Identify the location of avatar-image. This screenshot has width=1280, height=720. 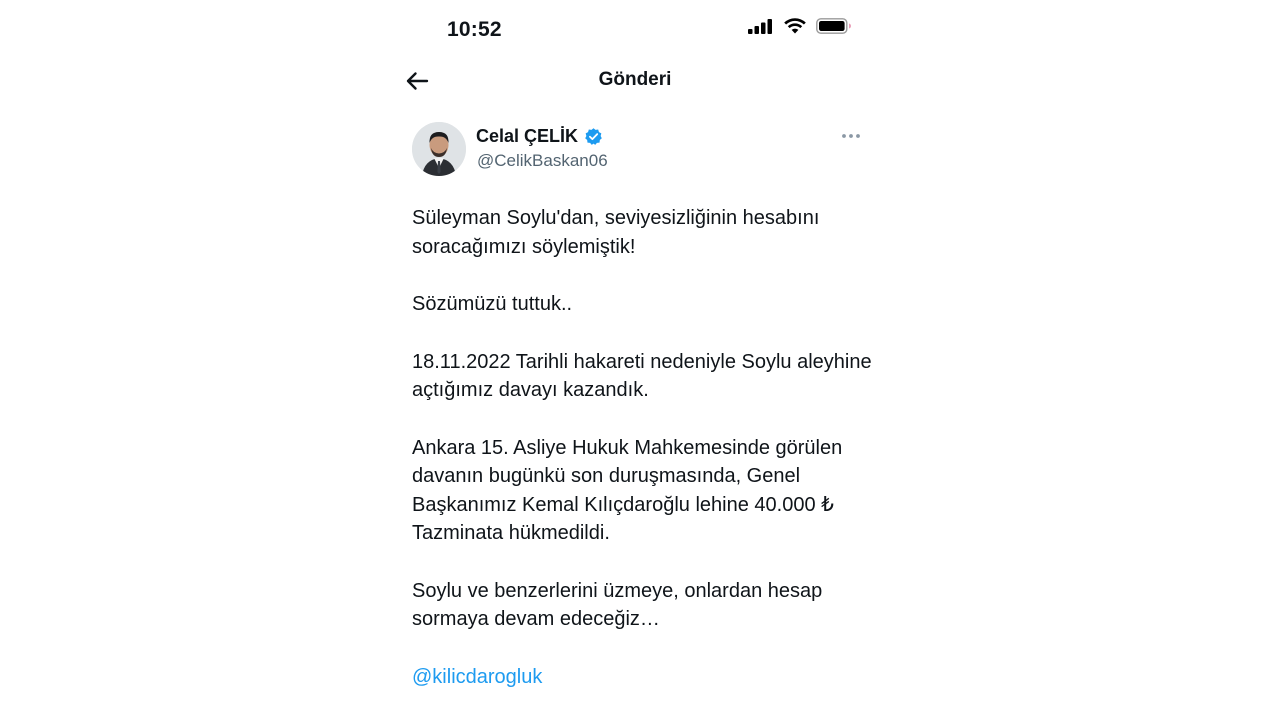
(439, 149).